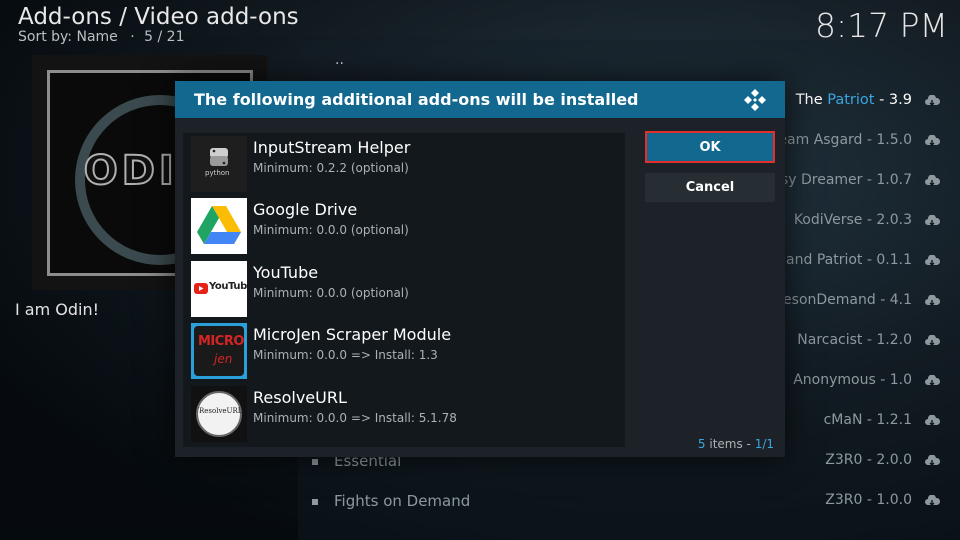 The height and width of the screenshot is (540, 960). Describe the element at coordinates (402, 501) in the screenshot. I see `item-label: Fights on Demand` at that location.